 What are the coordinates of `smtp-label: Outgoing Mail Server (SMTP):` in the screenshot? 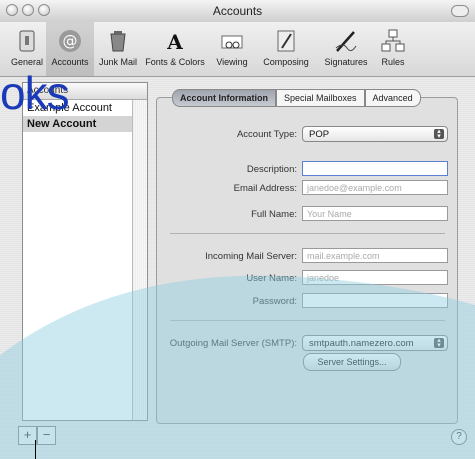 It's located at (233, 343).